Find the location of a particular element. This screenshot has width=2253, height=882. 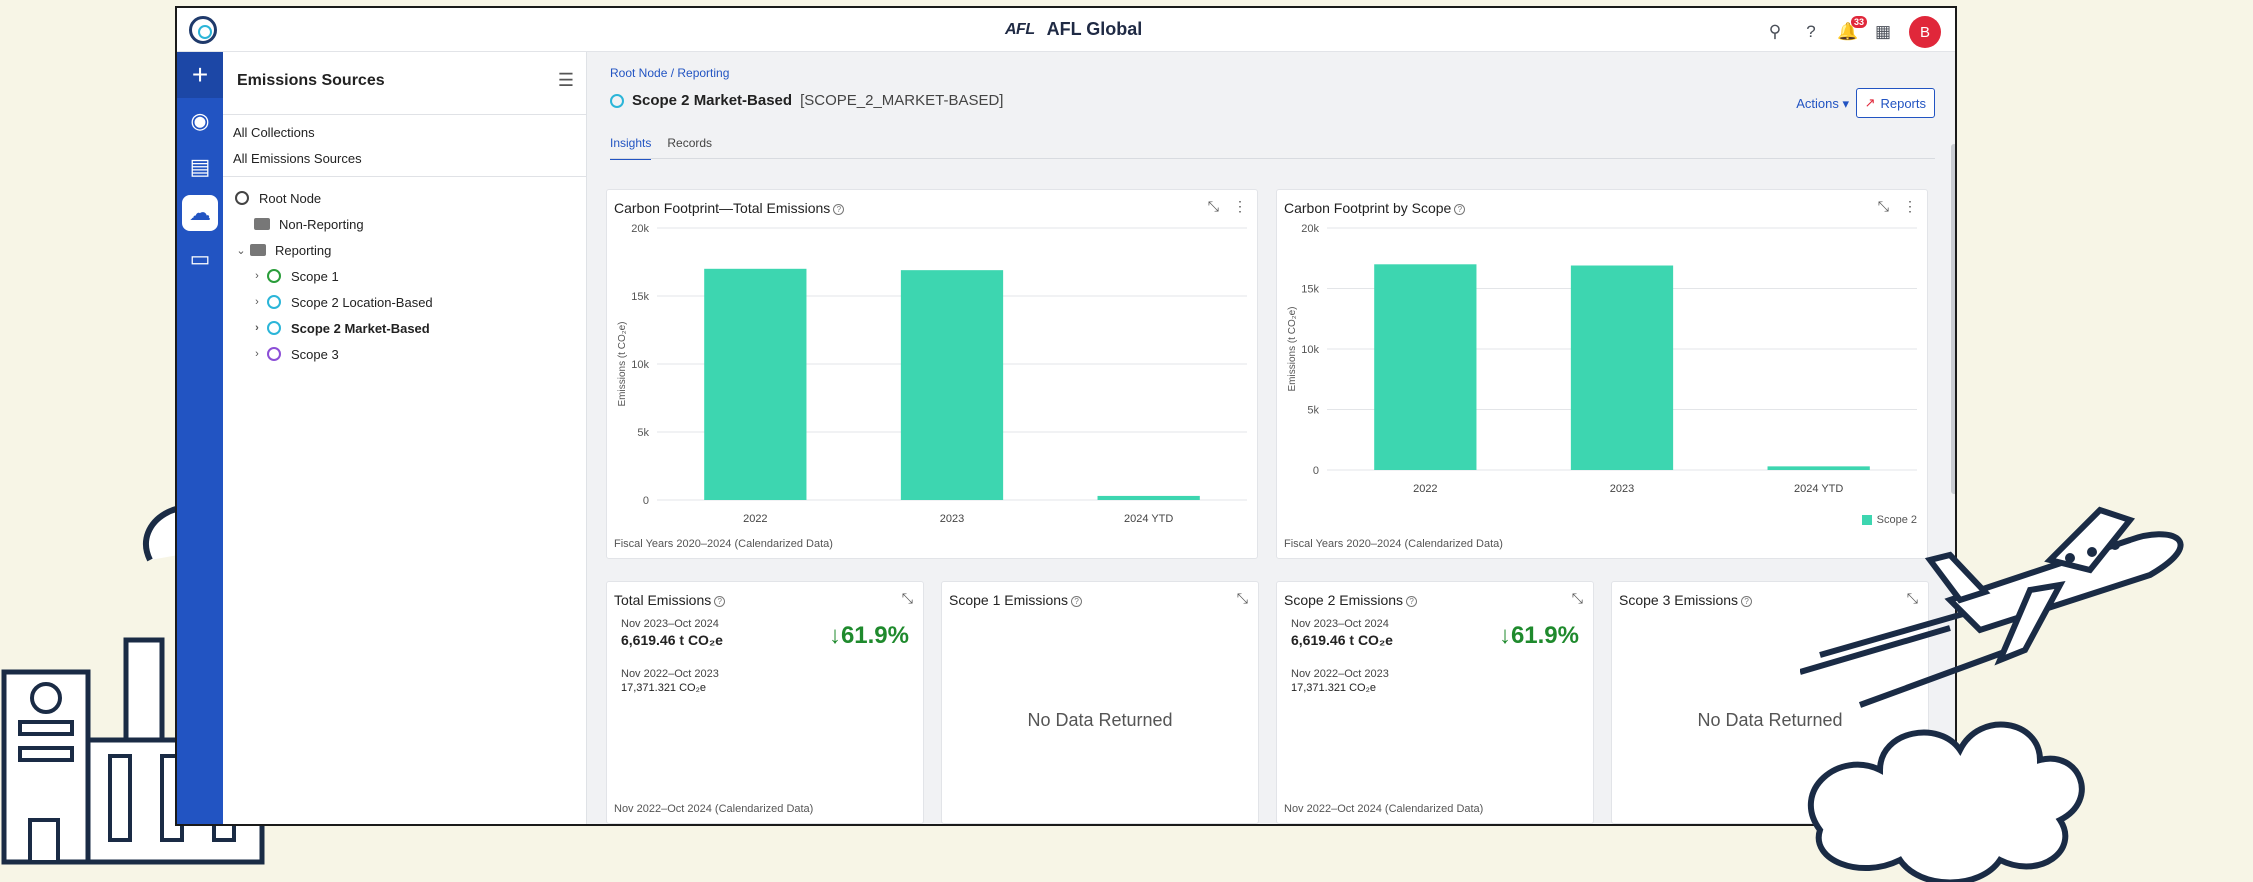

dashboard-icon: ◉ is located at coordinates (200, 121).